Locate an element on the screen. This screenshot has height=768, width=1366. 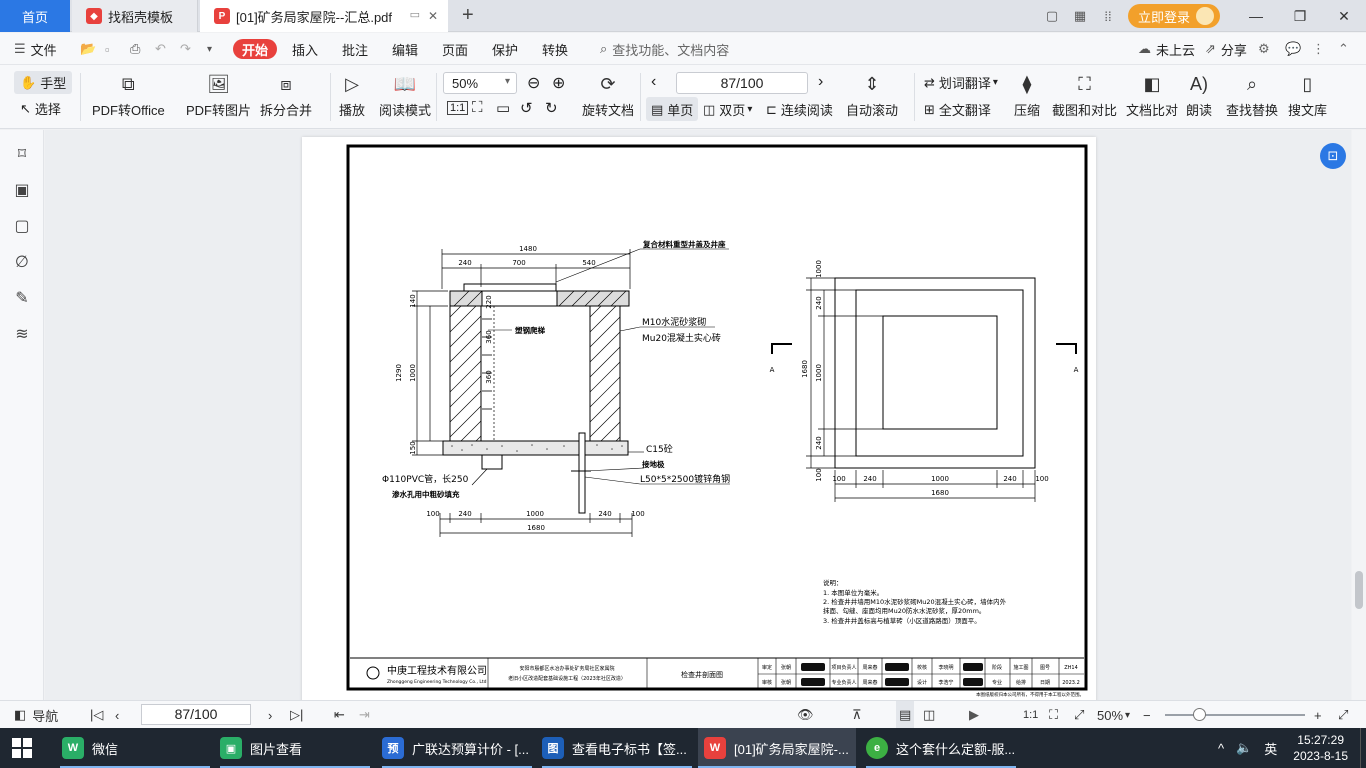
compress-button: ⧫ 压缩 is located at coordinates (1027, 95).